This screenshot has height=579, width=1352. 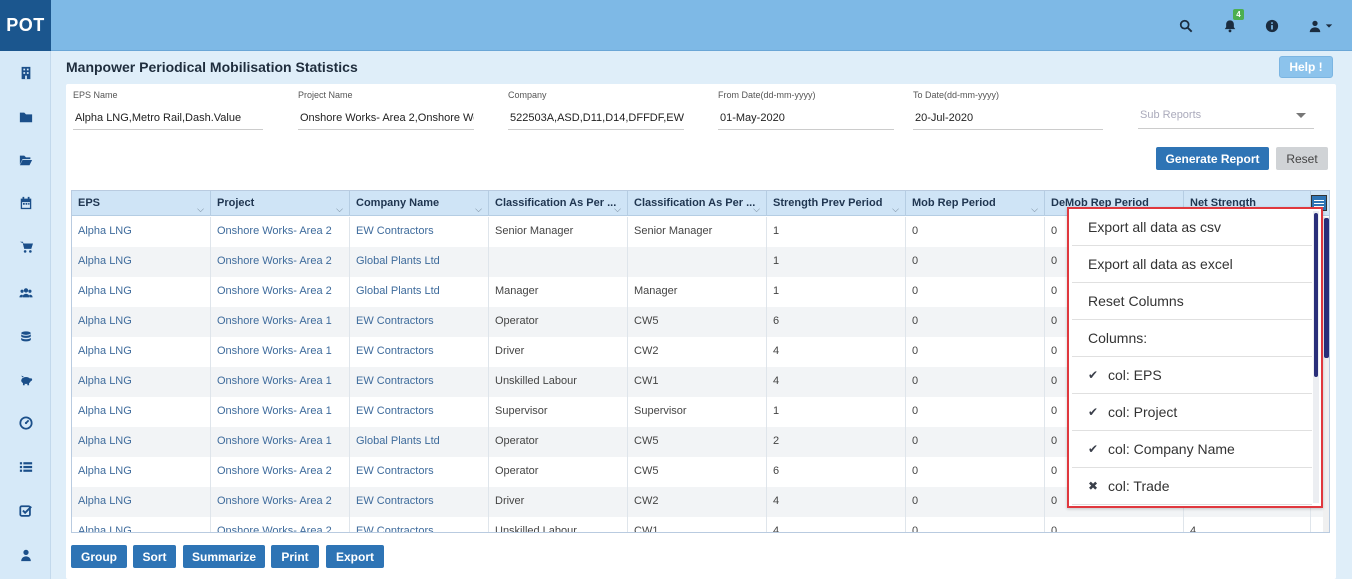 What do you see at coordinates (25, 25) in the screenshot?
I see `app-logo: POT` at bounding box center [25, 25].